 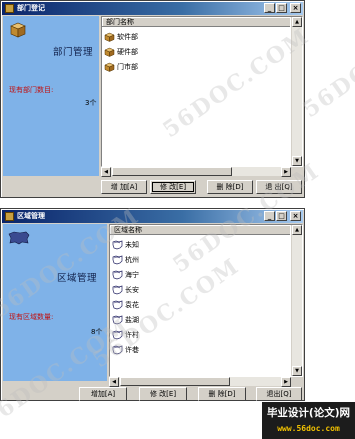 What do you see at coordinates (175, 381) in the screenshot?
I see `region-hscroll-thumb` at bounding box center [175, 381].